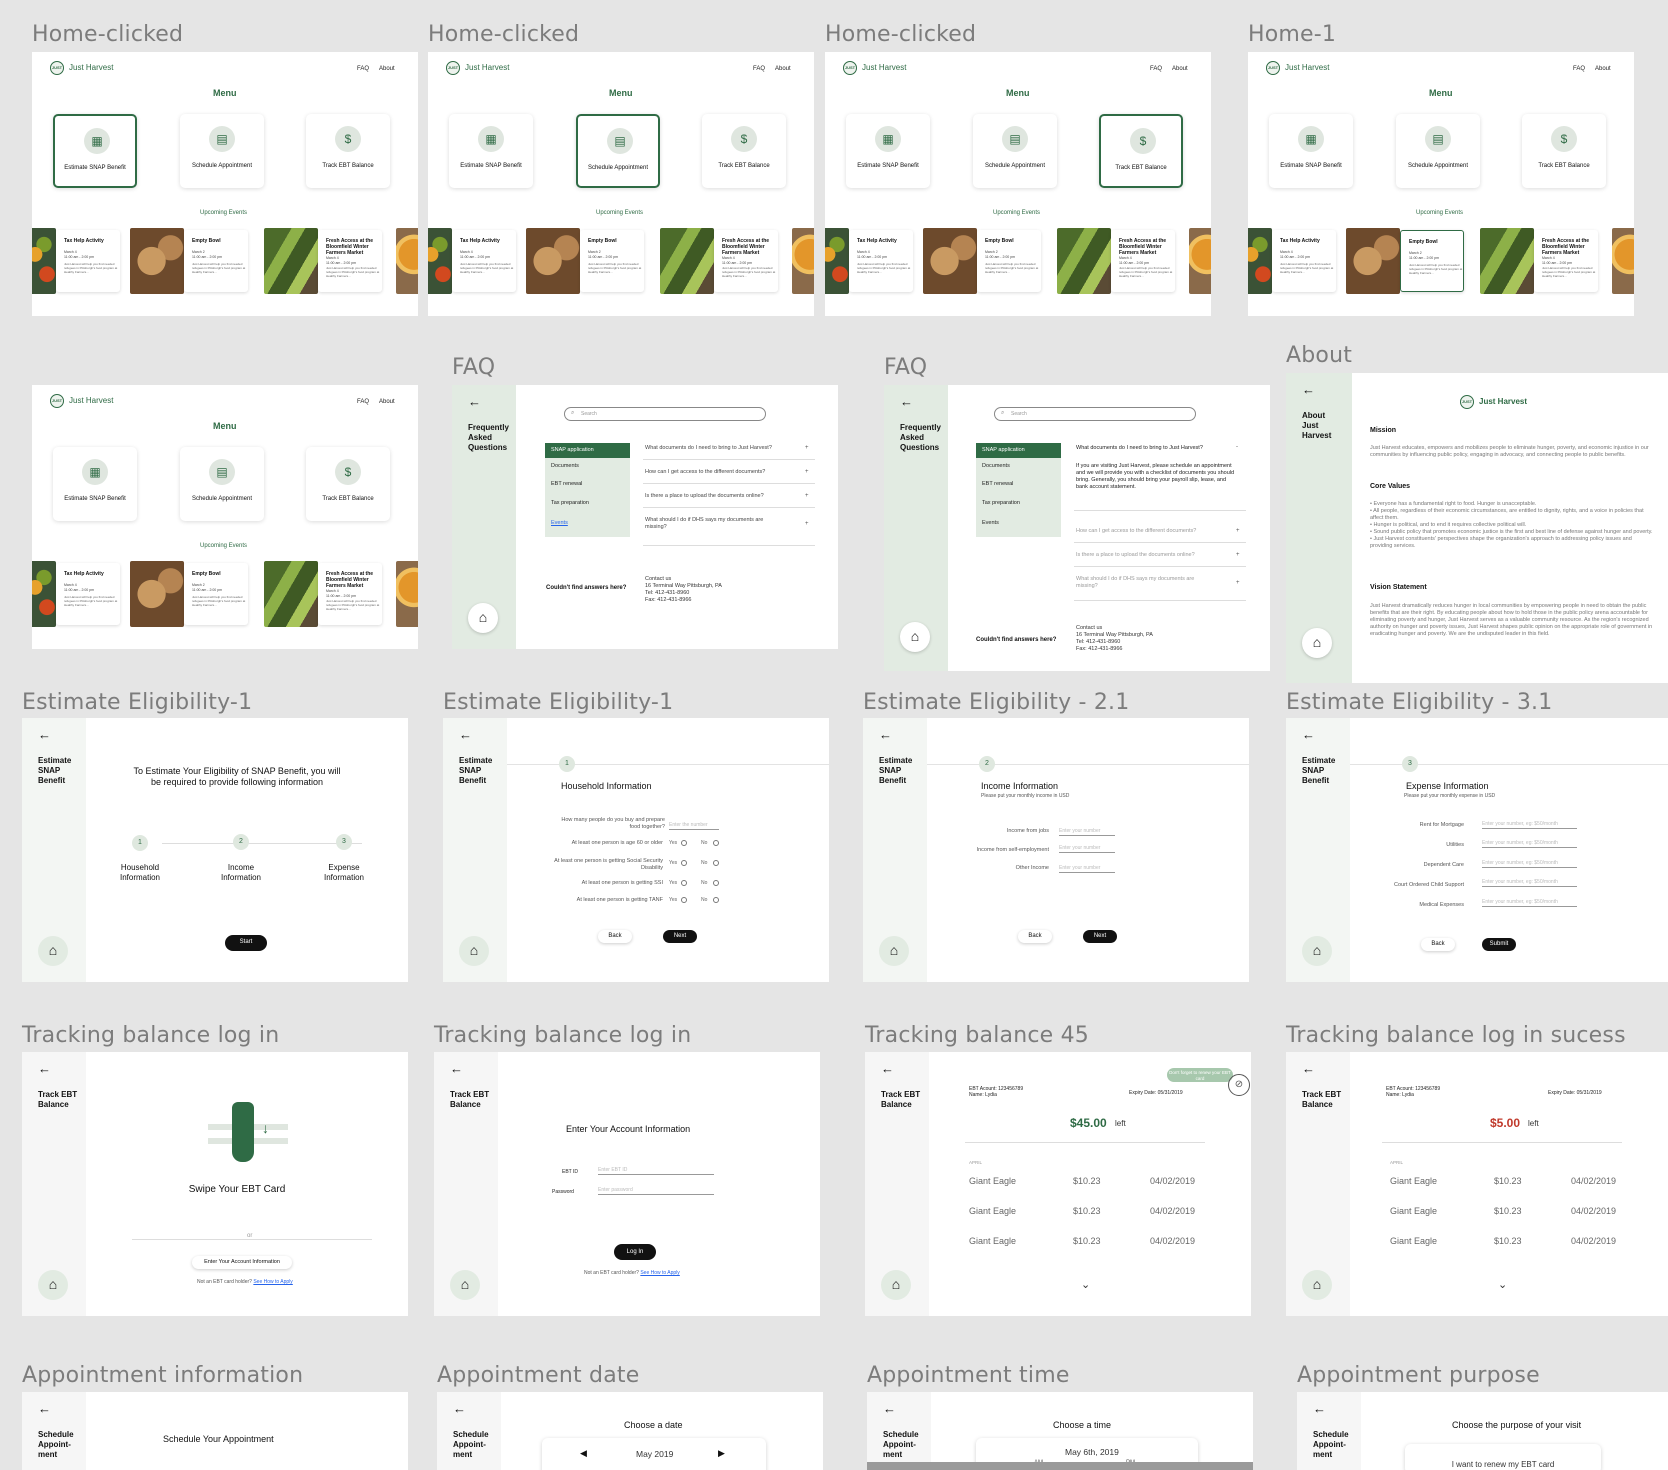  Describe the element at coordinates (656, 1190) in the screenshot. I see `password-input: Enter password` at that location.